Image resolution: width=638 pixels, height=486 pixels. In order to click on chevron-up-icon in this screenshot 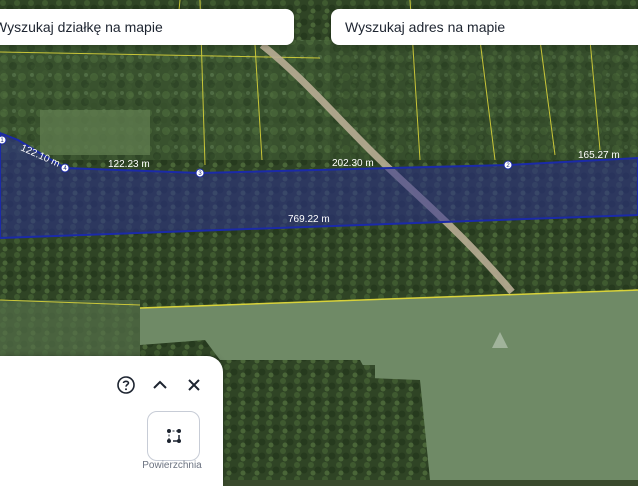, I will do `click(160, 385)`.